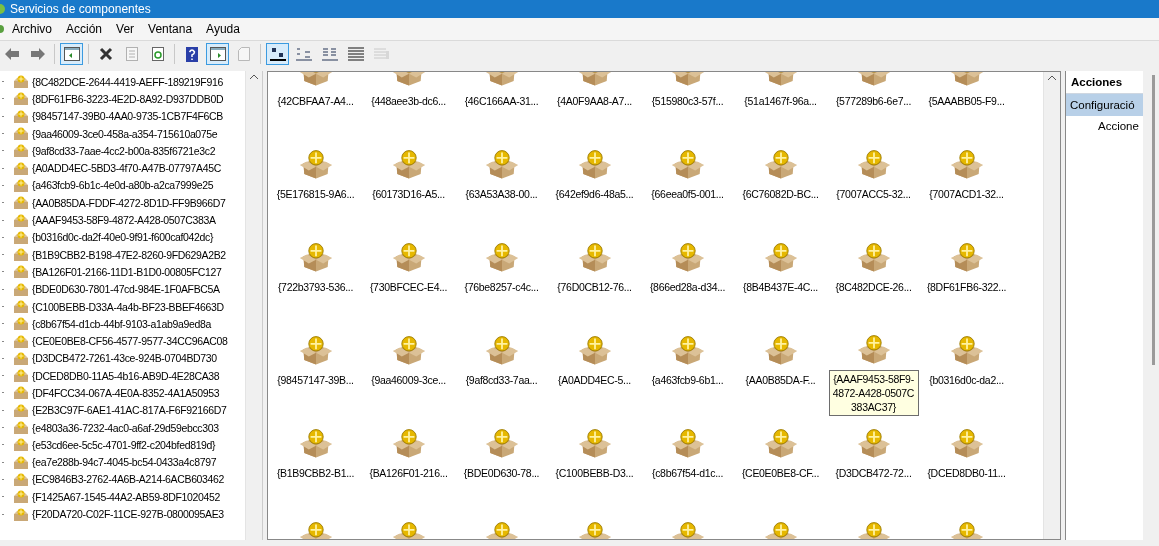 Image resolution: width=1159 pixels, height=546 pixels. Describe the element at coordinates (124, 462) in the screenshot. I see `tree-item: {ea7e288b-94c7-4045-bc54-0433a4c8797` at that location.